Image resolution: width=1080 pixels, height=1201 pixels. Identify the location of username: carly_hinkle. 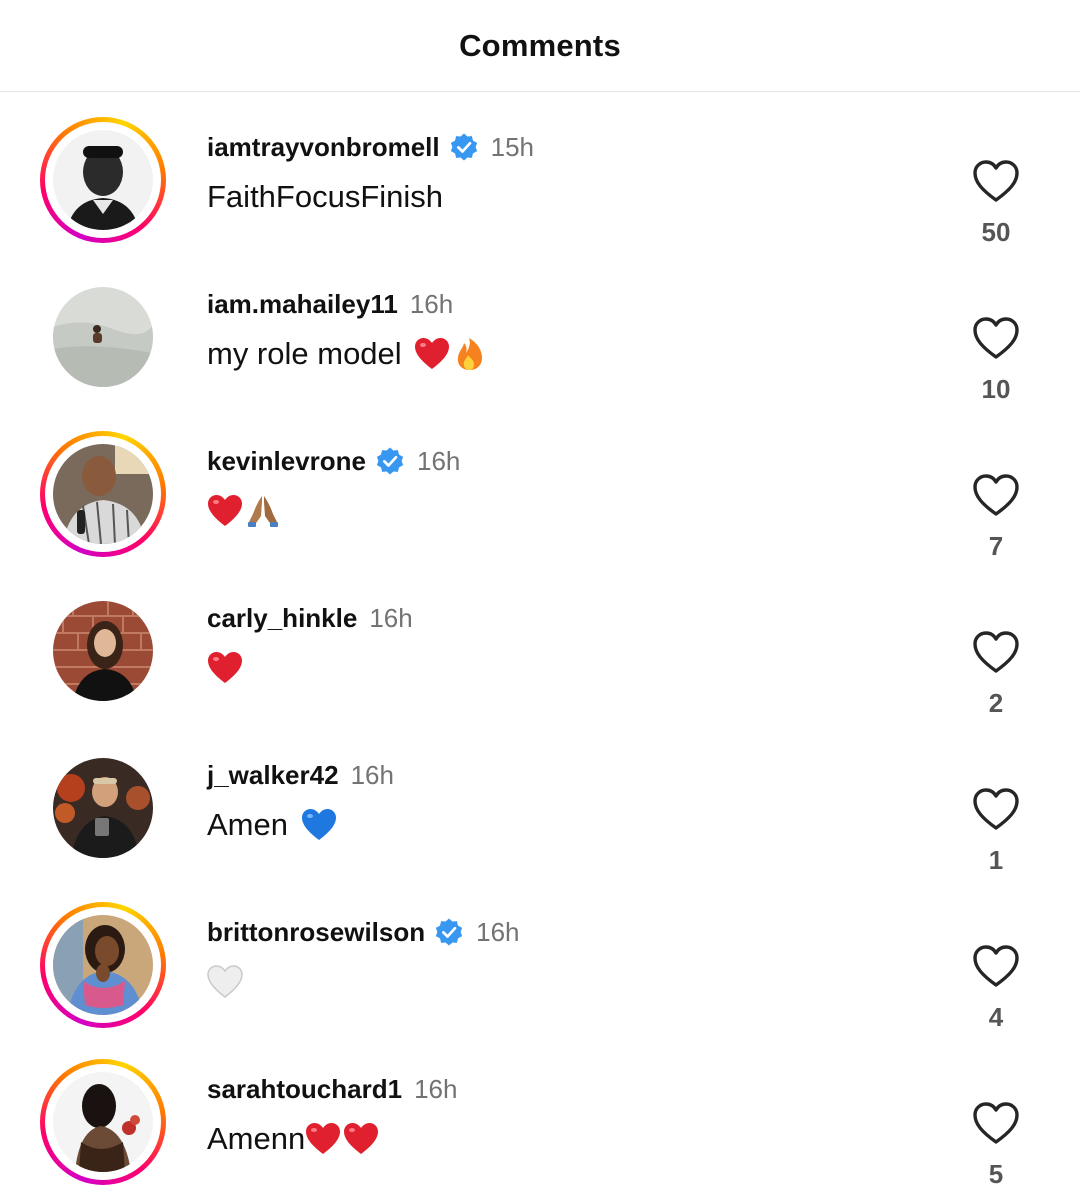
(282, 618).